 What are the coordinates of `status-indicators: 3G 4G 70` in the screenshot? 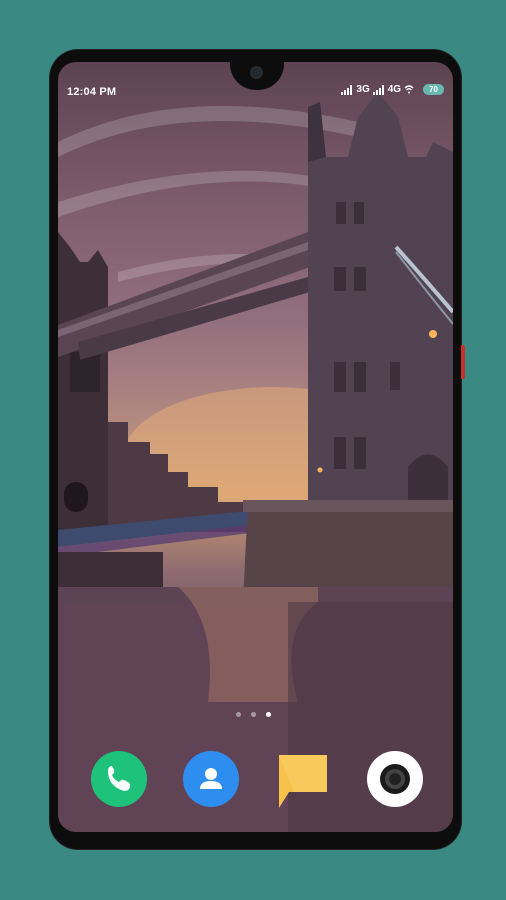 It's located at (392, 89).